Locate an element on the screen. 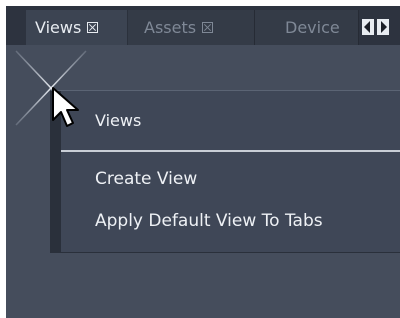  tab-assets: Assets is located at coordinates (191, 27).